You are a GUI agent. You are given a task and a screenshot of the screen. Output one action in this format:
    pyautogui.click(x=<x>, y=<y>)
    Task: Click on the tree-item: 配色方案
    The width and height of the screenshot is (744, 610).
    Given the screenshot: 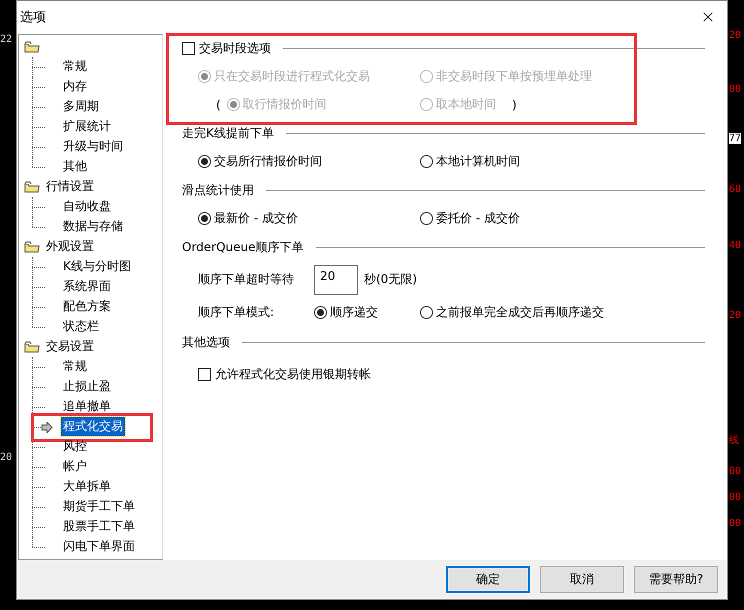 What is the action you would take?
    pyautogui.click(x=87, y=306)
    